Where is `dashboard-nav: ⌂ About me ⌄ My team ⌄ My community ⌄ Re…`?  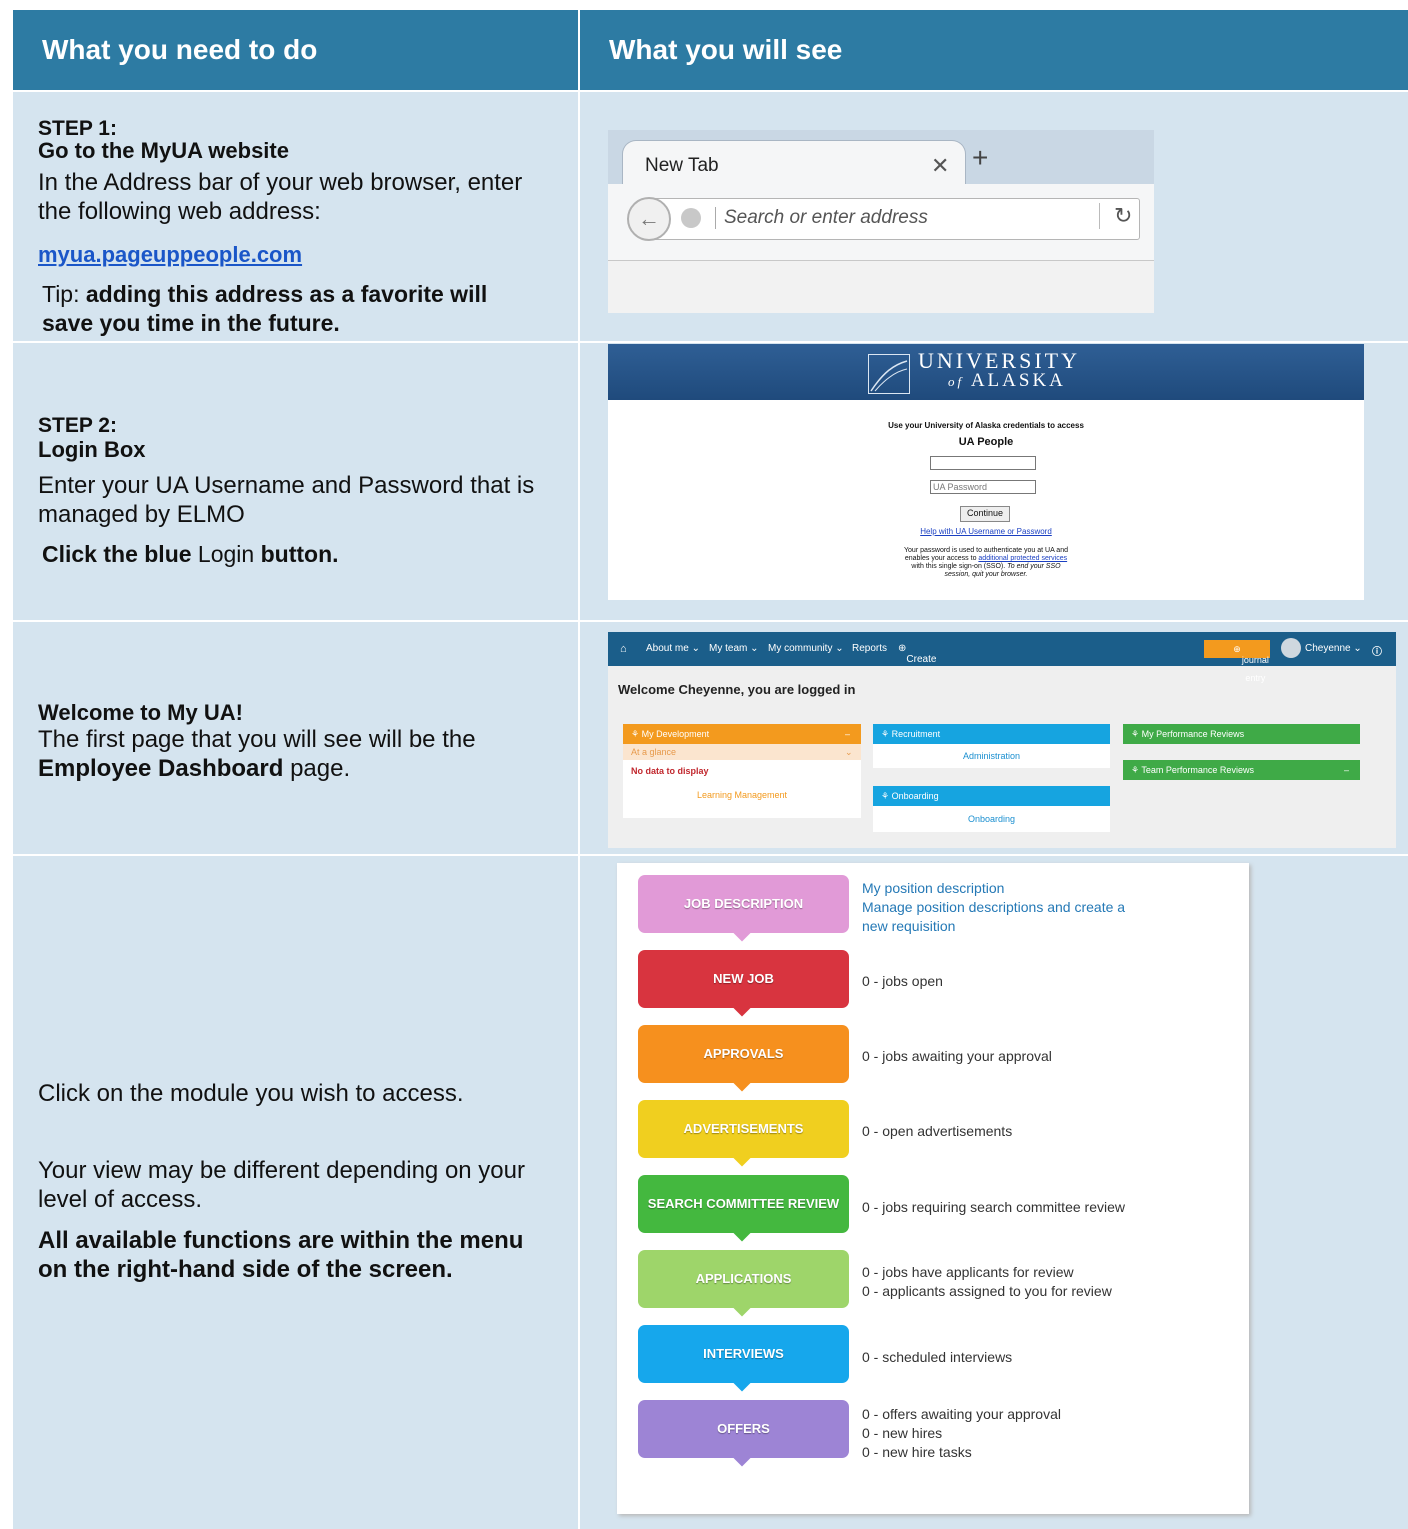
dashboard-nav: ⌂ About me ⌄ My team ⌄ My community ⌄ Re… is located at coordinates (1002, 657).